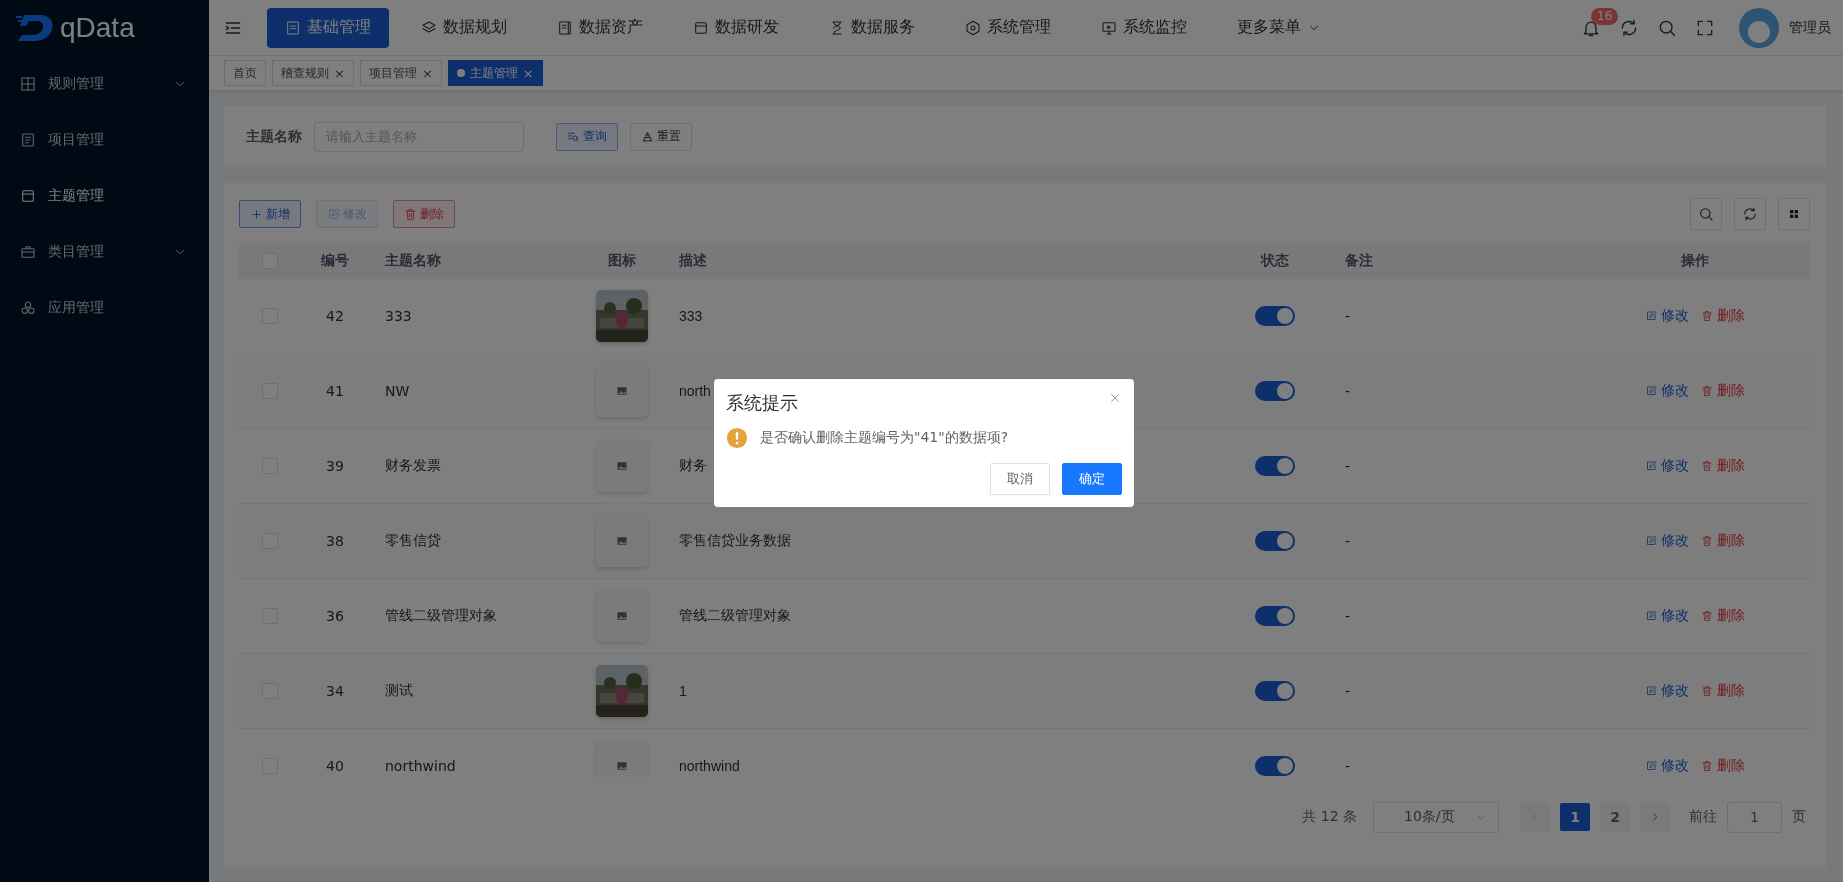 The height and width of the screenshot is (882, 1843). I want to click on page-input: 1, so click(1754, 817).